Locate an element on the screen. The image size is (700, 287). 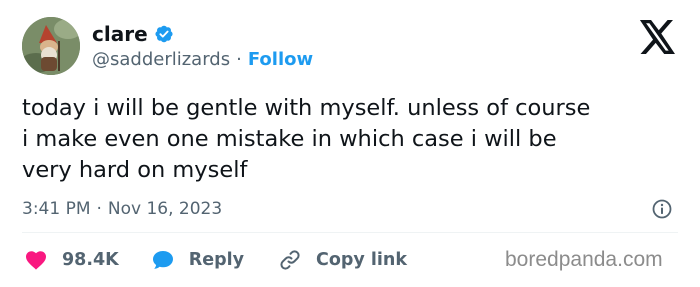
link-icon is located at coordinates (290, 260).